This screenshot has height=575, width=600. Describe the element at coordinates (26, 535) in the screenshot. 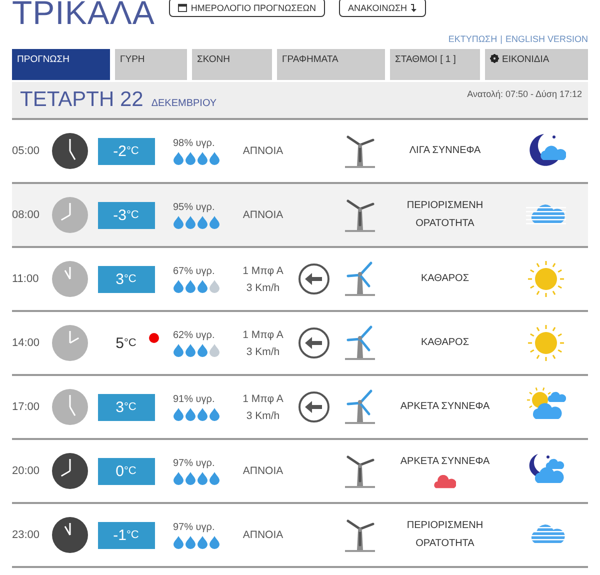

I see `hour-label: 23:00` at that location.